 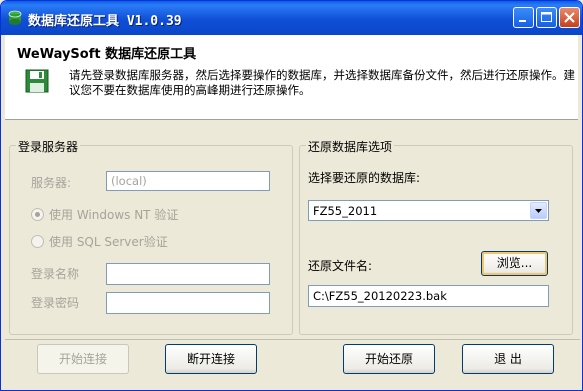 What do you see at coordinates (508, 359) in the screenshot?
I see `exit-button: 退 出` at bounding box center [508, 359].